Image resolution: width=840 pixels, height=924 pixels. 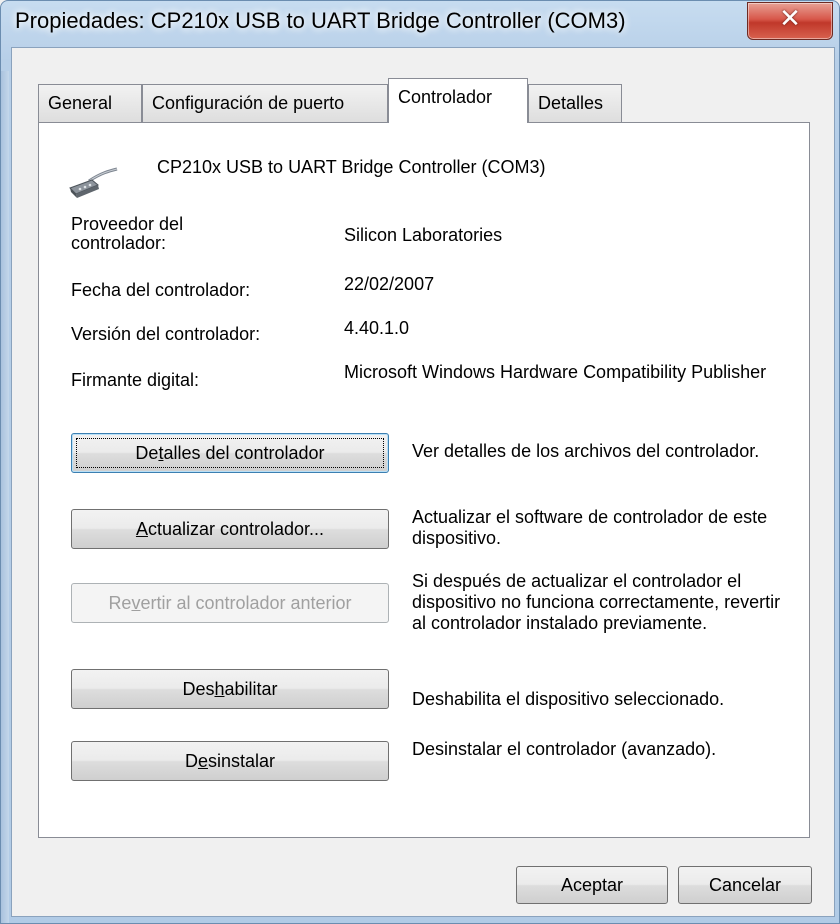 I want to click on close-icon: ✕, so click(x=790, y=19).